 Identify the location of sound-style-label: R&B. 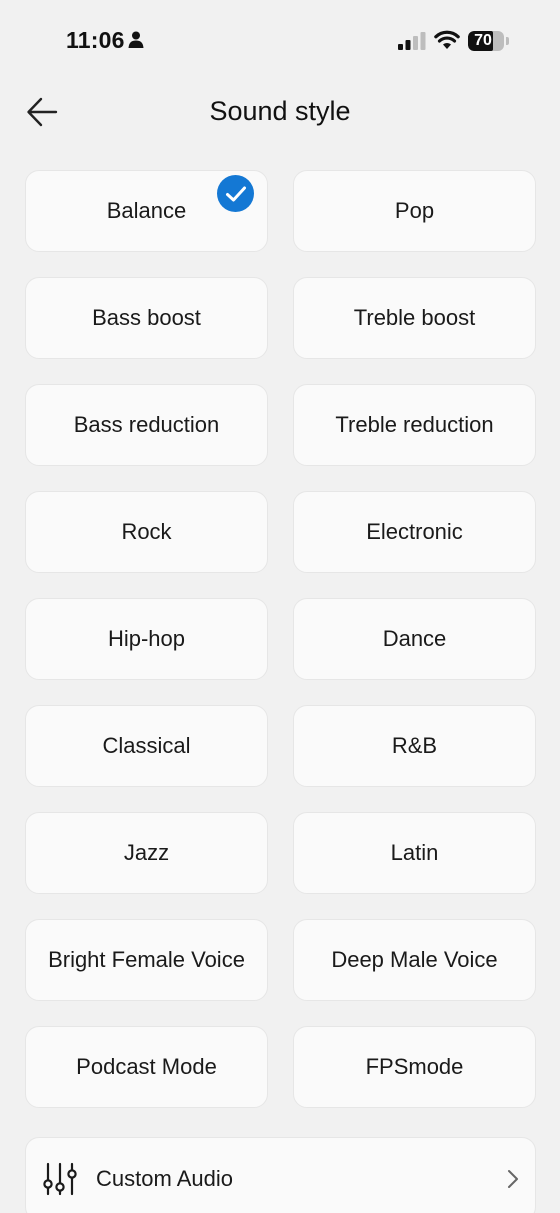
(414, 745).